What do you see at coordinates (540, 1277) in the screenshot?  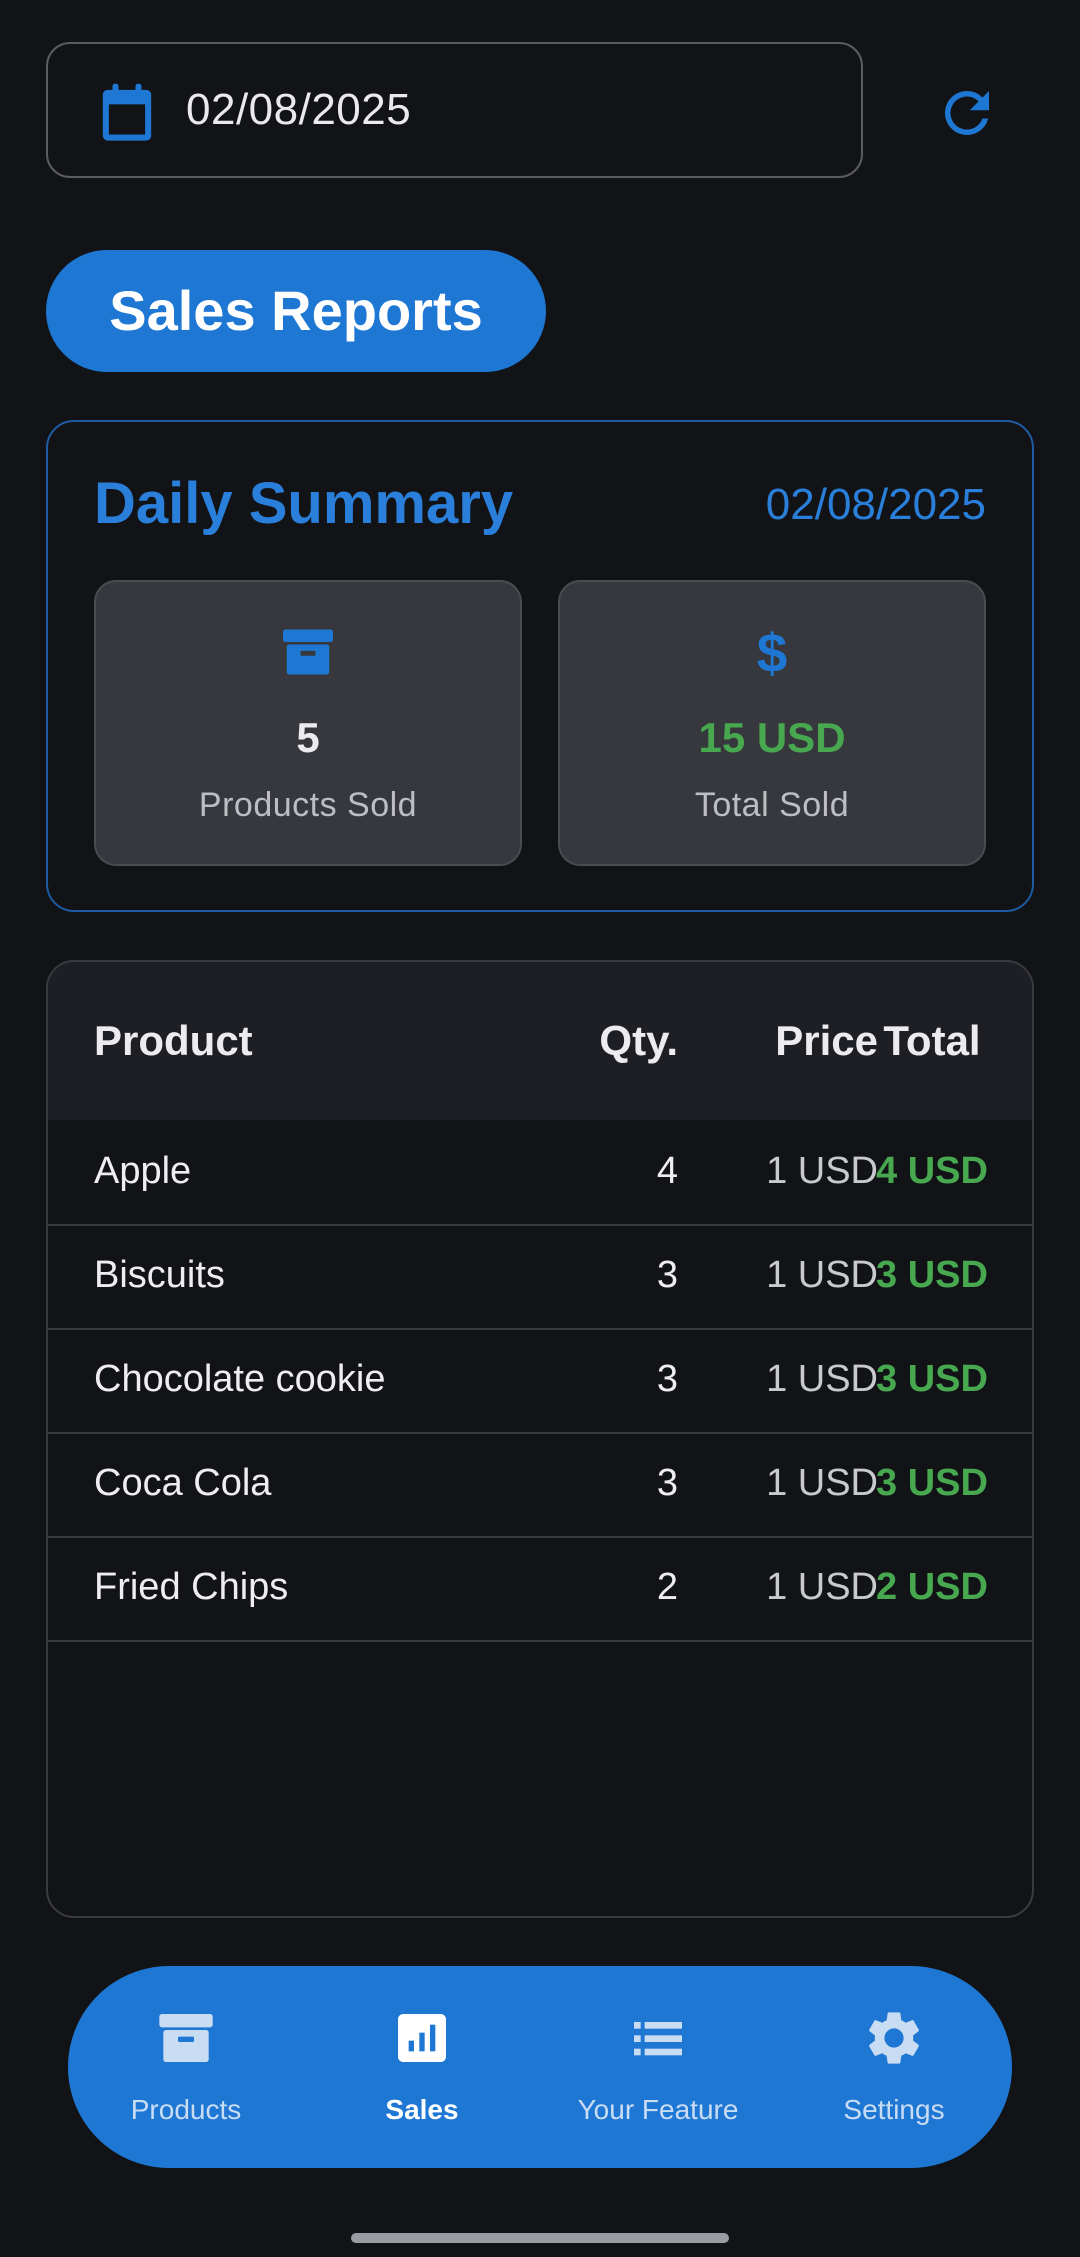 I see `table-row: Biscuits 3 1 USD 3 USD` at bounding box center [540, 1277].